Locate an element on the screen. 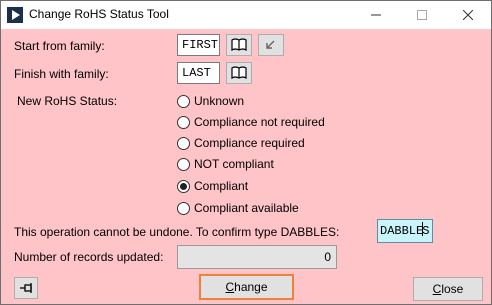 This screenshot has width=492, height=305. finish-family-lookup-button is located at coordinates (239, 73).